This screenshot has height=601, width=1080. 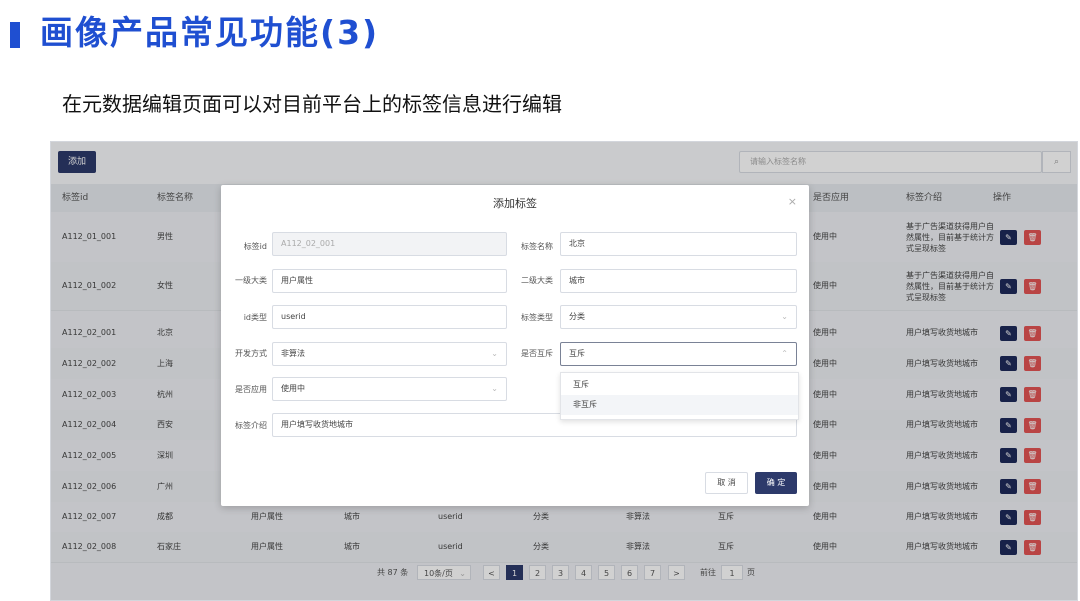 What do you see at coordinates (389, 244) in the screenshot?
I see `tag-id-field: A112_02_001` at bounding box center [389, 244].